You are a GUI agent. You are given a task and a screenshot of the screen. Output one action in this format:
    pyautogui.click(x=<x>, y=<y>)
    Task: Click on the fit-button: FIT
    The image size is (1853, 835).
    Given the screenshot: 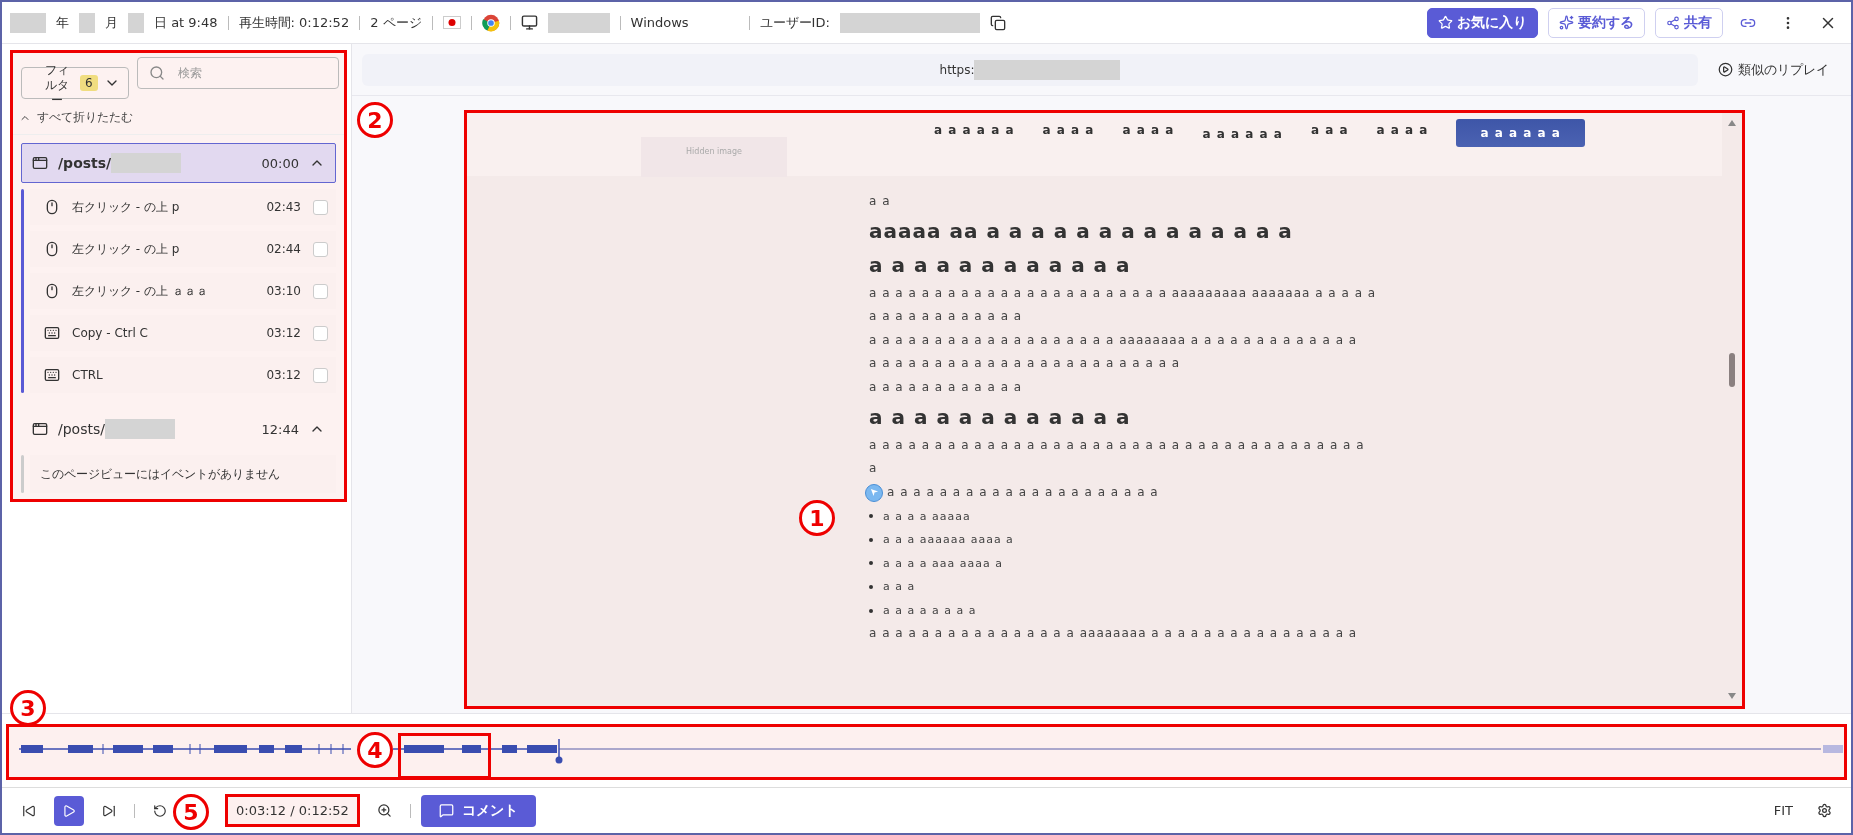 What is the action you would take?
    pyautogui.click(x=1783, y=810)
    